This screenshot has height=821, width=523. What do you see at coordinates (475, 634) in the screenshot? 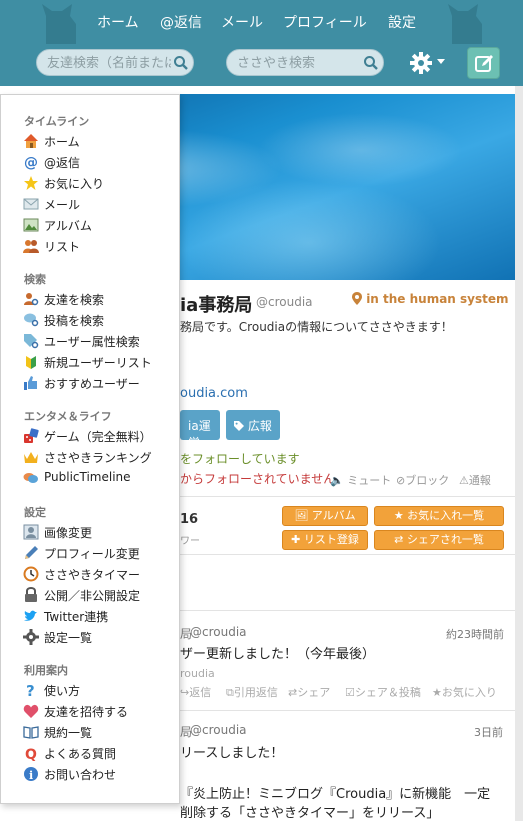
I see `post-time: 約23時間前` at bounding box center [475, 634].